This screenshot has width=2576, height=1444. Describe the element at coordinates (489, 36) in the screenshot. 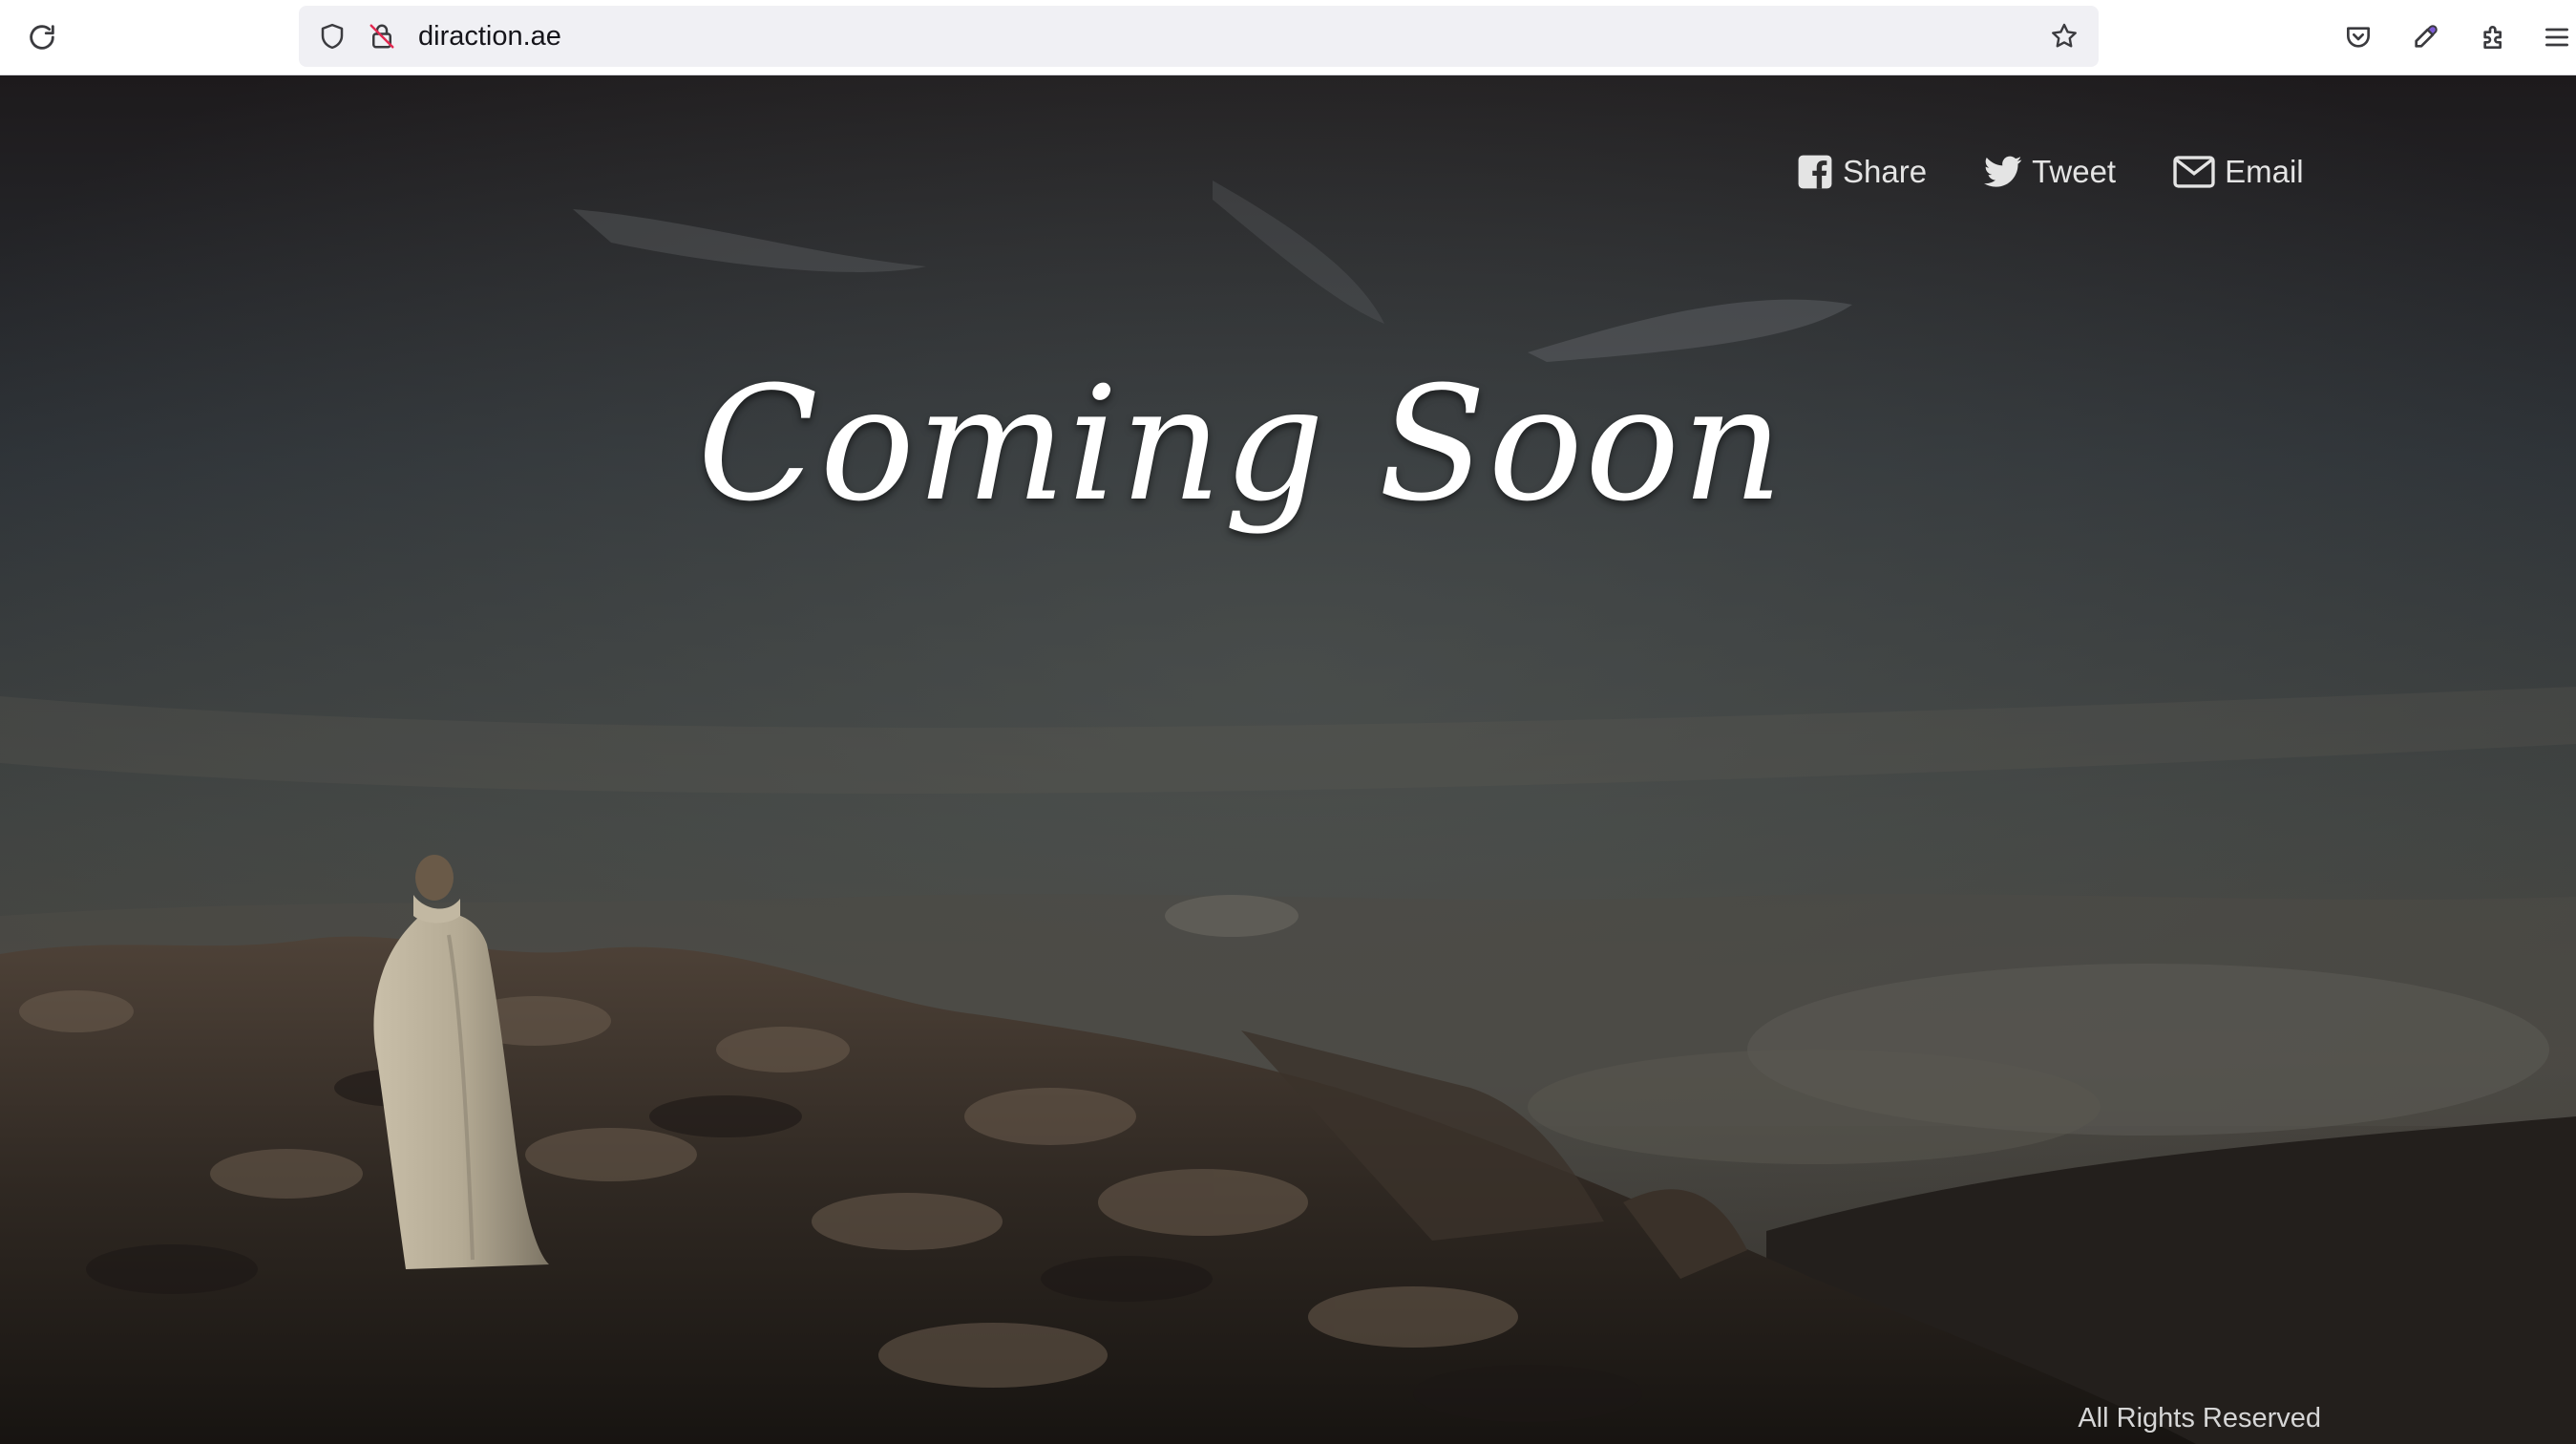

I see `url-text: diraction.ae` at that location.